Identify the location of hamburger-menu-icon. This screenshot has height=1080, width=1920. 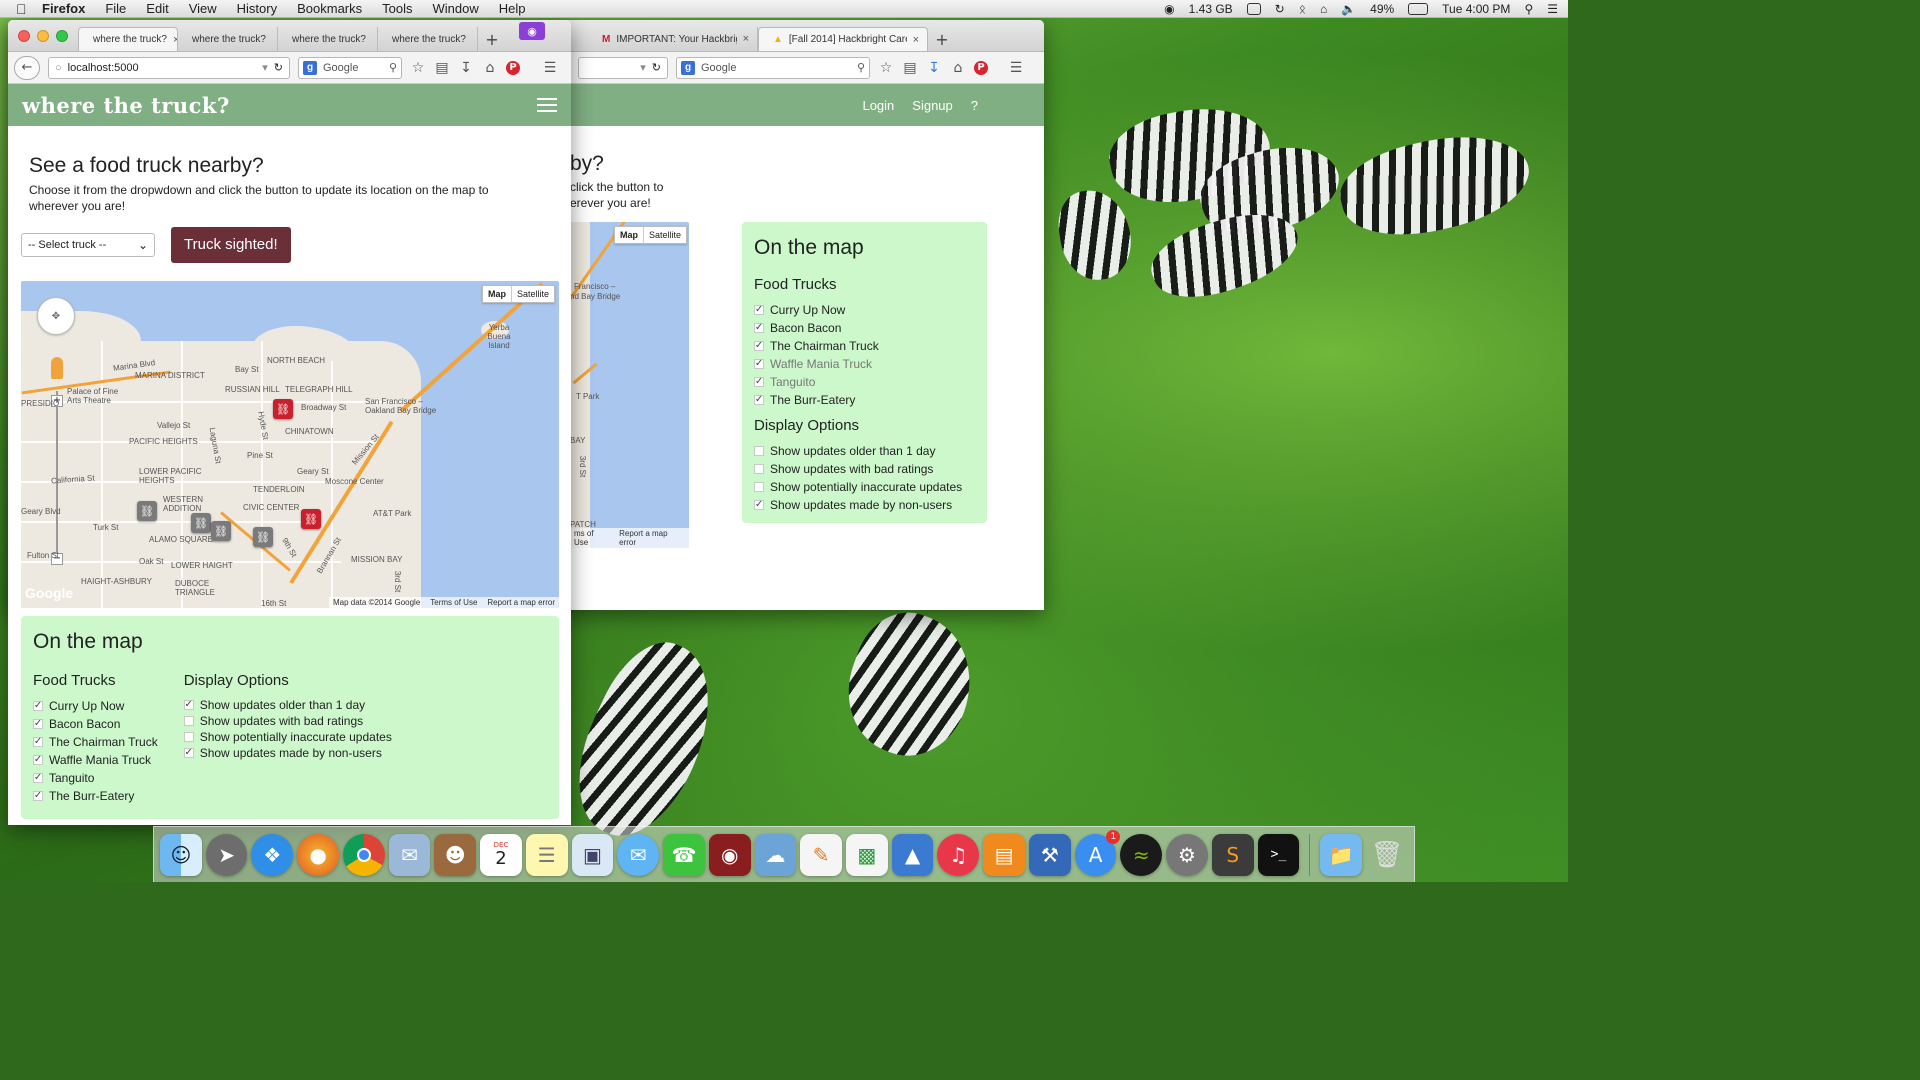
(547, 105).